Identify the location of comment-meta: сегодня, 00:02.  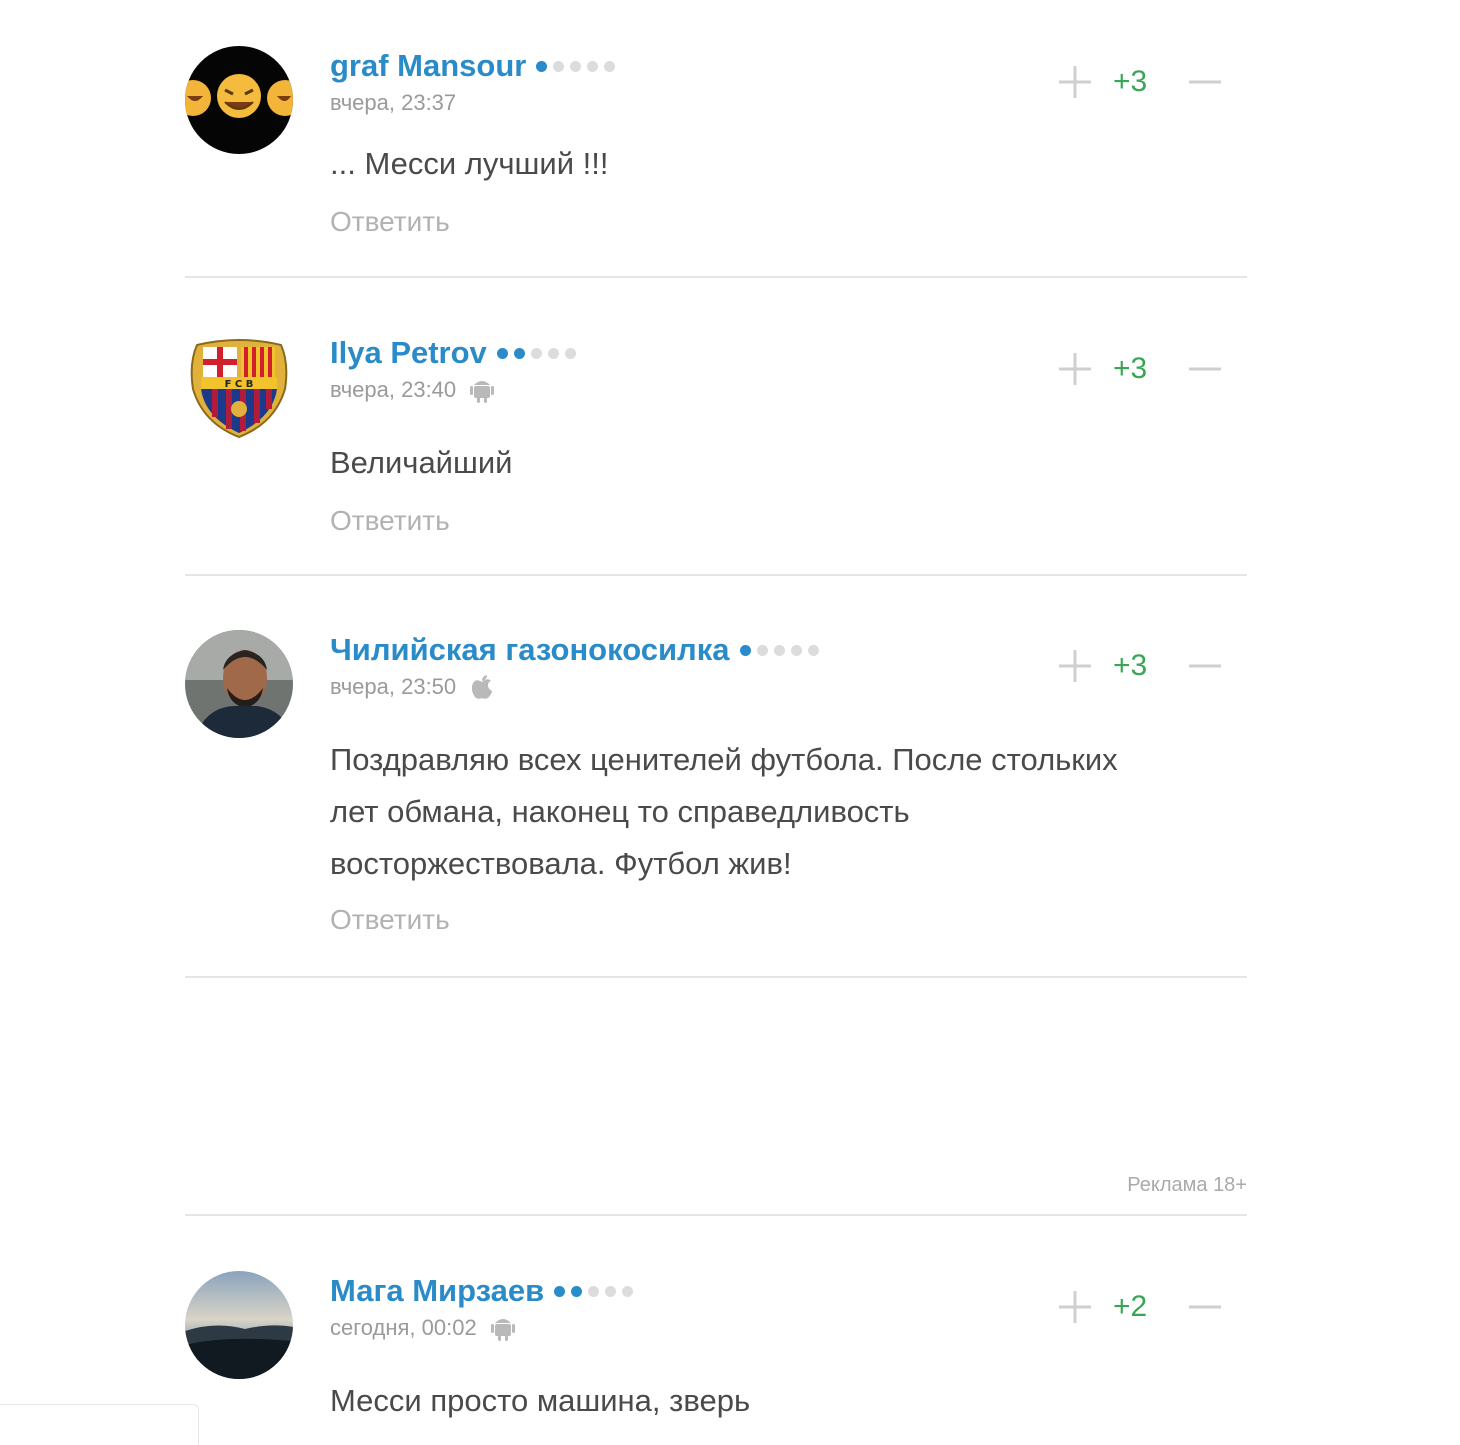
(422, 1328).